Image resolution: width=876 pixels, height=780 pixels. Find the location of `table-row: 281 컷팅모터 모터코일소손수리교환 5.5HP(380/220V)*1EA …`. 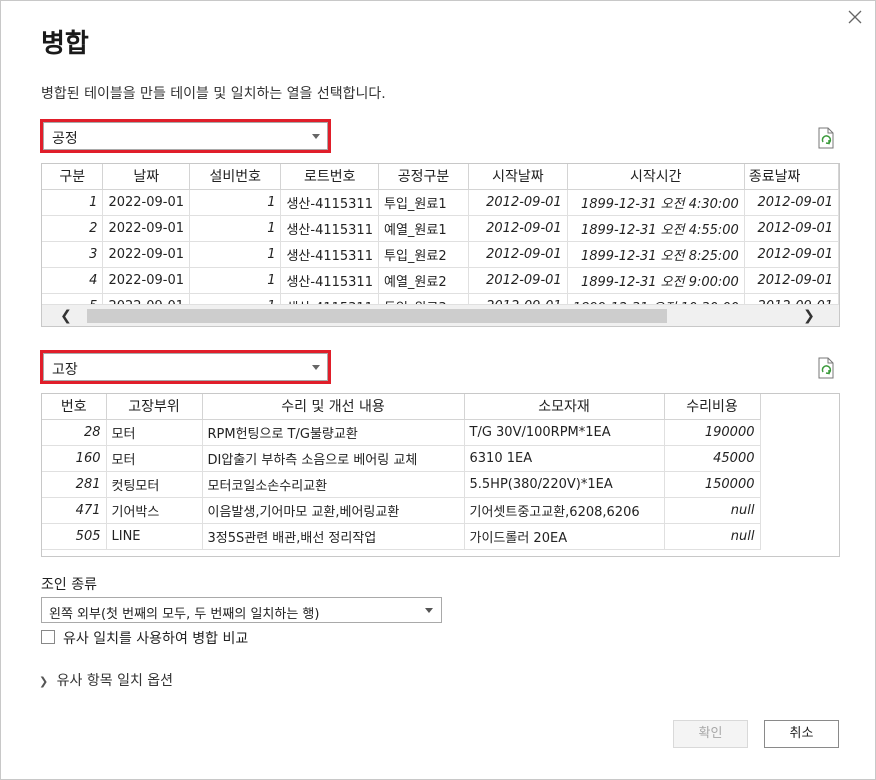

table-row: 281 컷팅모터 모터코일소손수리교환 5.5HP(380/220V)*1EA … is located at coordinates (401, 484).